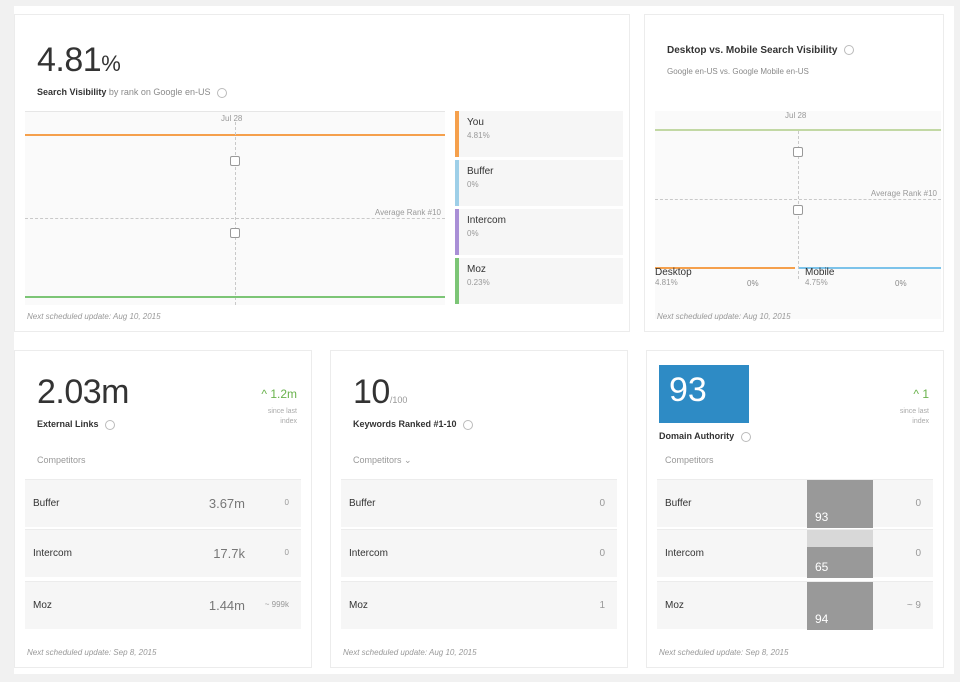 The image size is (960, 682). Describe the element at coordinates (229, 553) in the screenshot. I see `competitor-value: 17.7k` at that location.